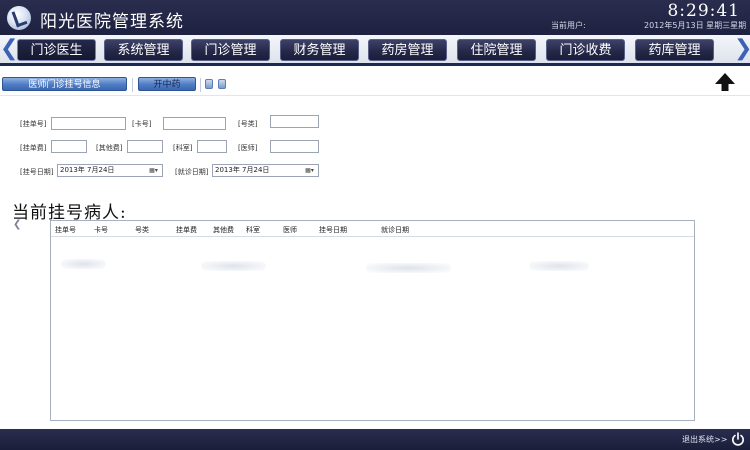  Describe the element at coordinates (248, 148) in the screenshot. I see `doctor-label: [医师]` at that location.